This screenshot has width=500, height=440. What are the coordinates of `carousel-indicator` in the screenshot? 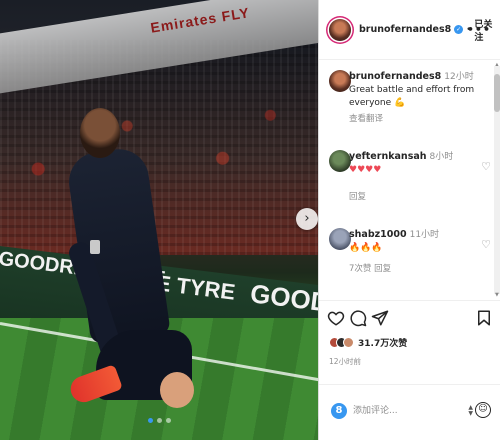 It's located at (159, 420).